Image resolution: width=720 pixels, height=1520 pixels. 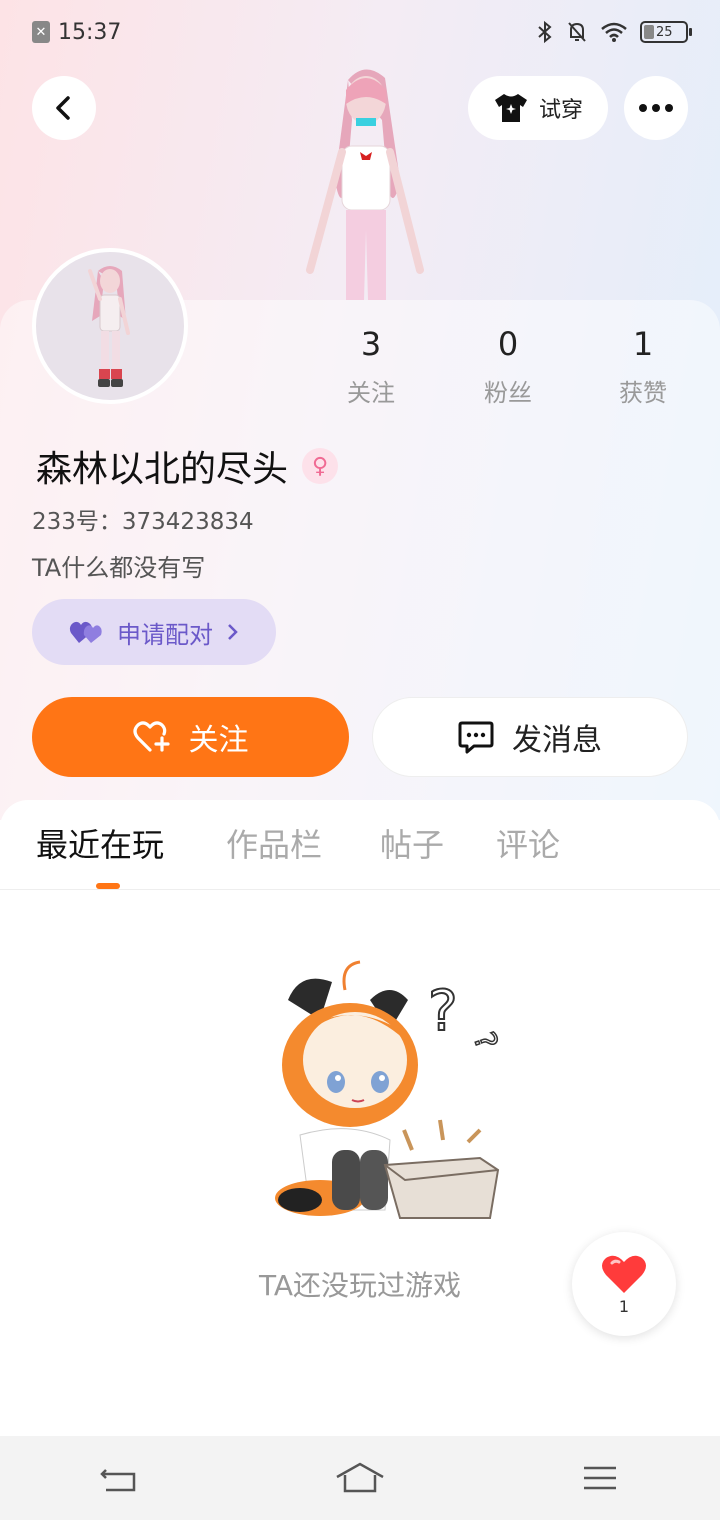 I want to click on follow-label: 关注, so click(x=218, y=740).